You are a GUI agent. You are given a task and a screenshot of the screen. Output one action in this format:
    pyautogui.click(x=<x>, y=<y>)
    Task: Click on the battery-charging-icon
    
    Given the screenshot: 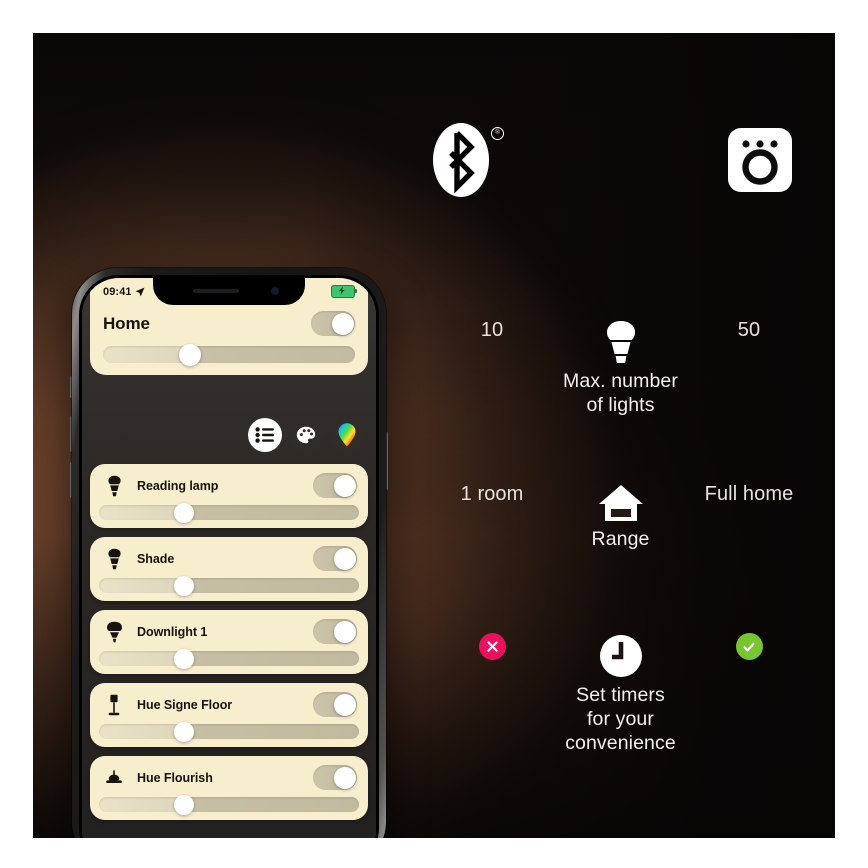 What is the action you would take?
    pyautogui.click(x=344, y=291)
    